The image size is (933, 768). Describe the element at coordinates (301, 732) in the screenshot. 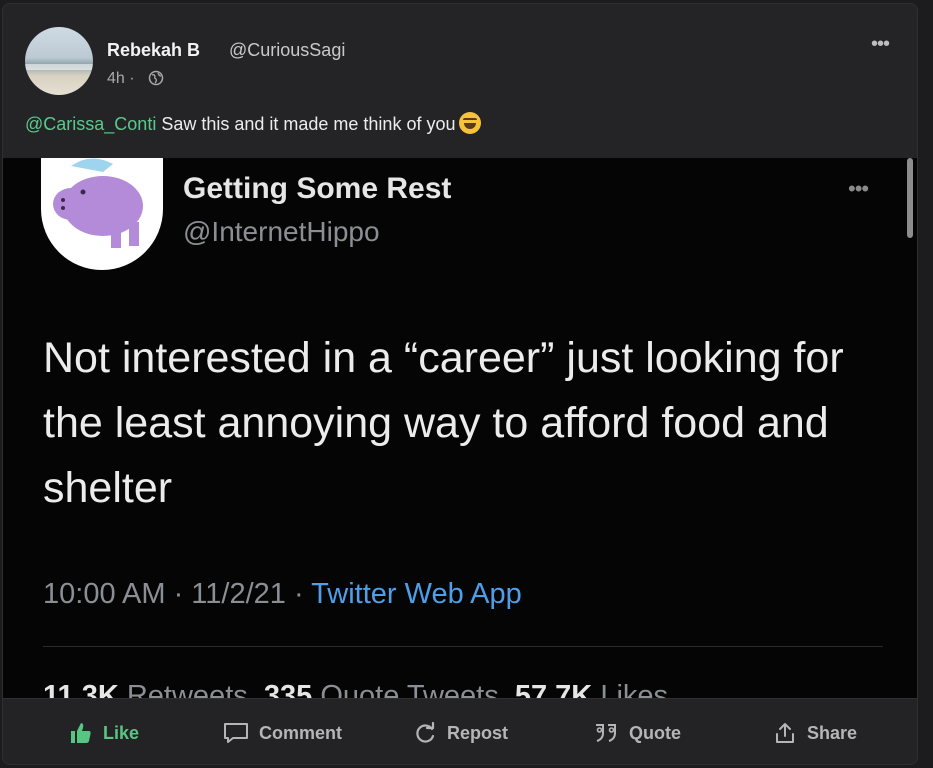

I see `comment-label: Comment` at that location.